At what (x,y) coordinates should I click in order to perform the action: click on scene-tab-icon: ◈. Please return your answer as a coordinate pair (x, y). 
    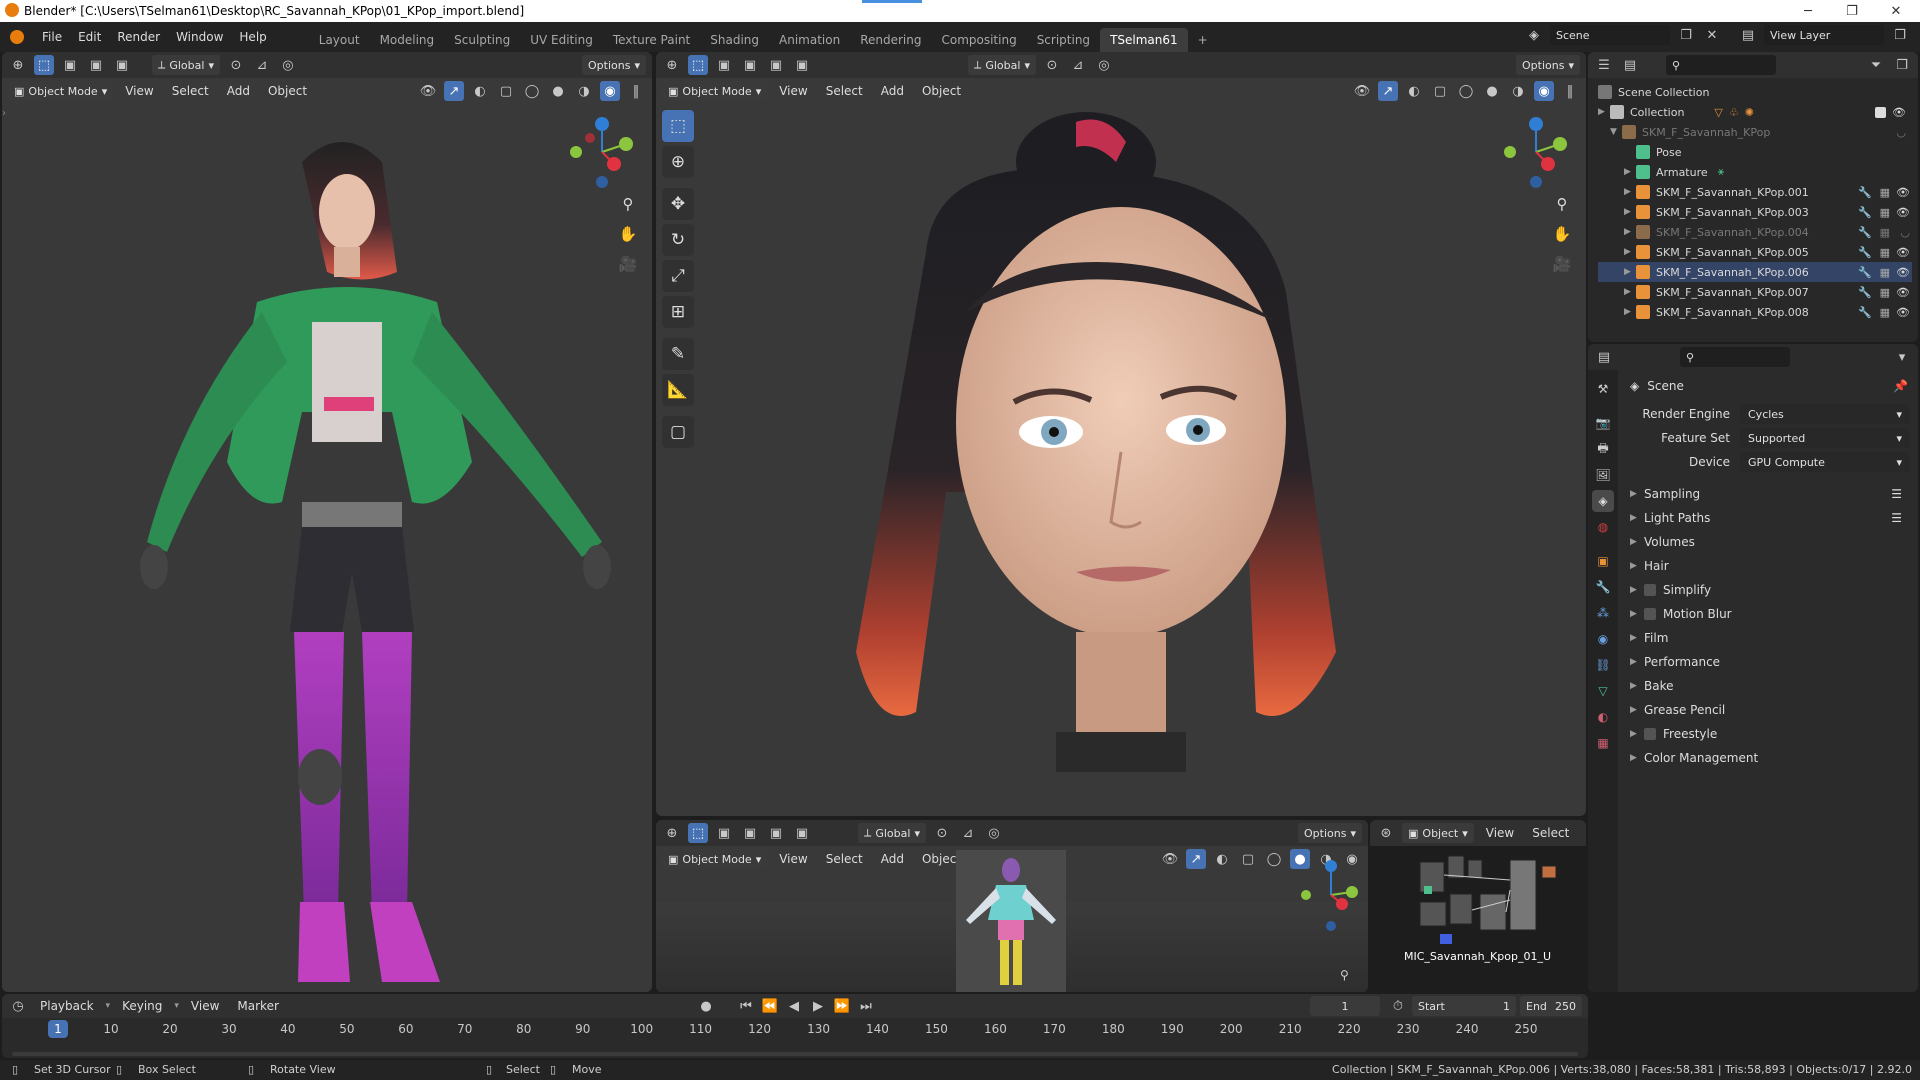
    Looking at the image, I should click on (1603, 501).